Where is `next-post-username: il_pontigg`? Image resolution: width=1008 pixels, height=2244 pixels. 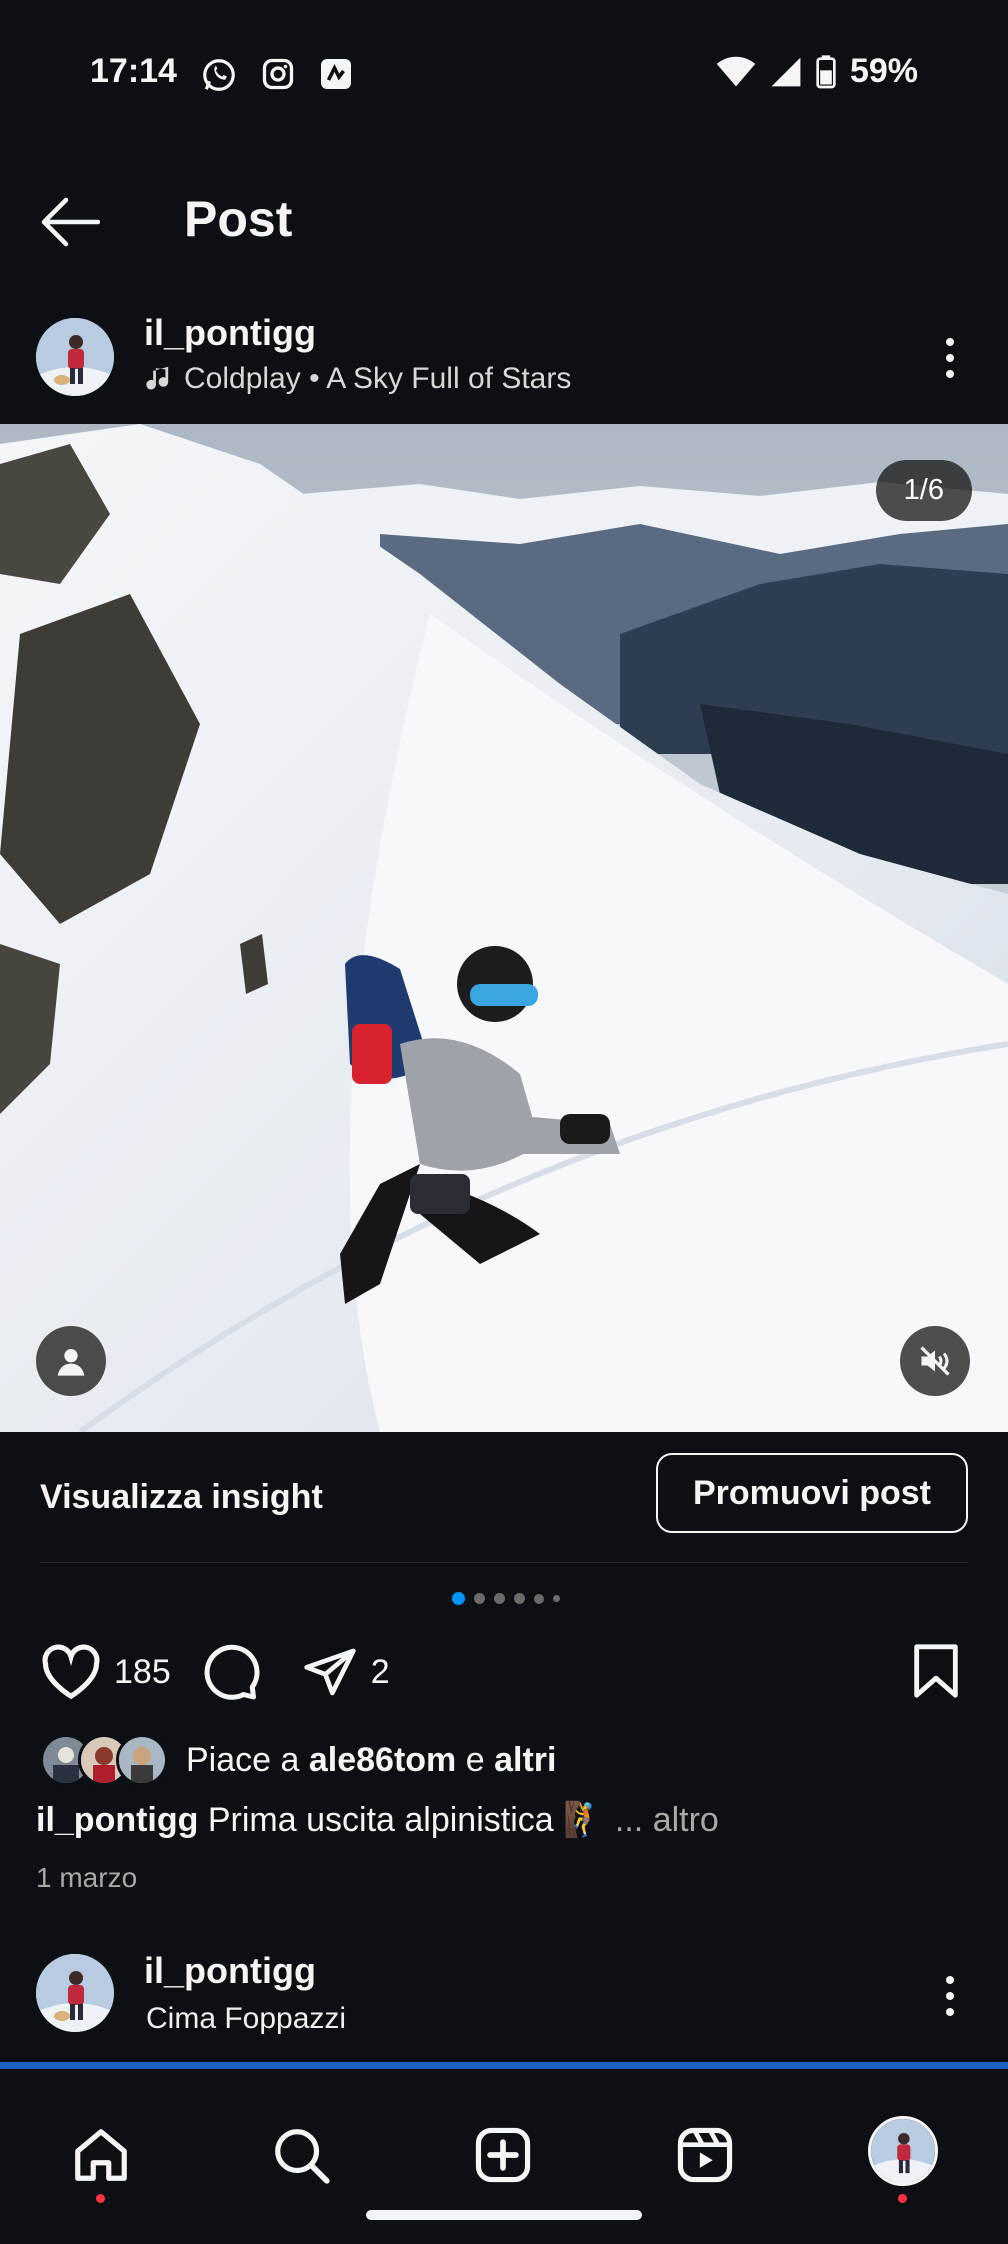 next-post-username: il_pontigg is located at coordinates (230, 1971).